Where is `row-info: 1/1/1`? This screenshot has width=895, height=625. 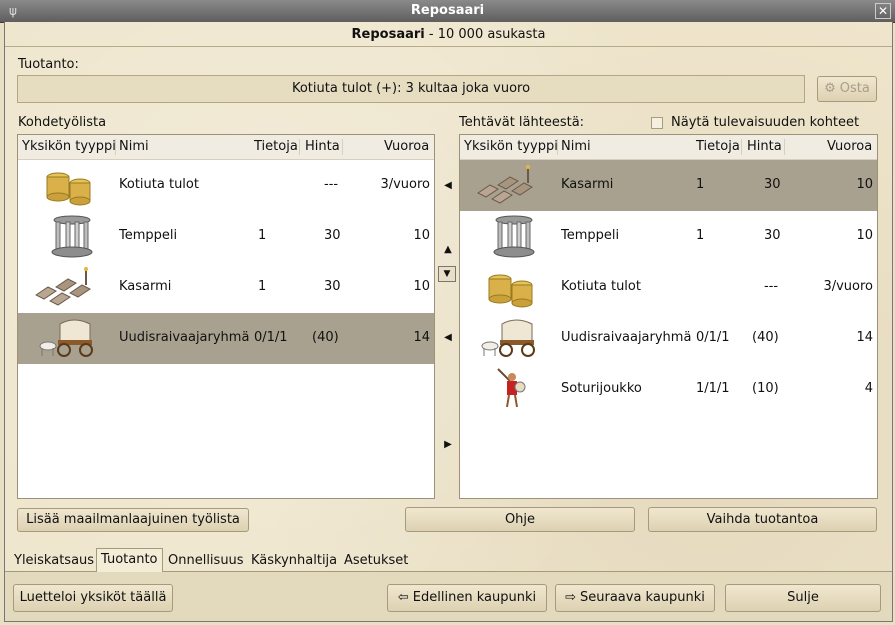 row-info: 1/1/1 is located at coordinates (713, 388).